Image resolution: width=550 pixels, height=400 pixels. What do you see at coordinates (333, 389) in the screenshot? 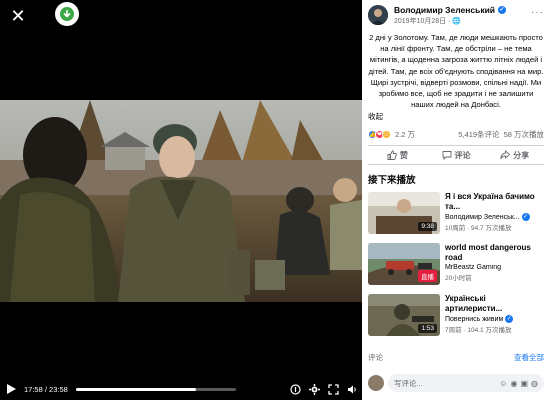
I see `fullscreen-icon` at bounding box center [333, 389].